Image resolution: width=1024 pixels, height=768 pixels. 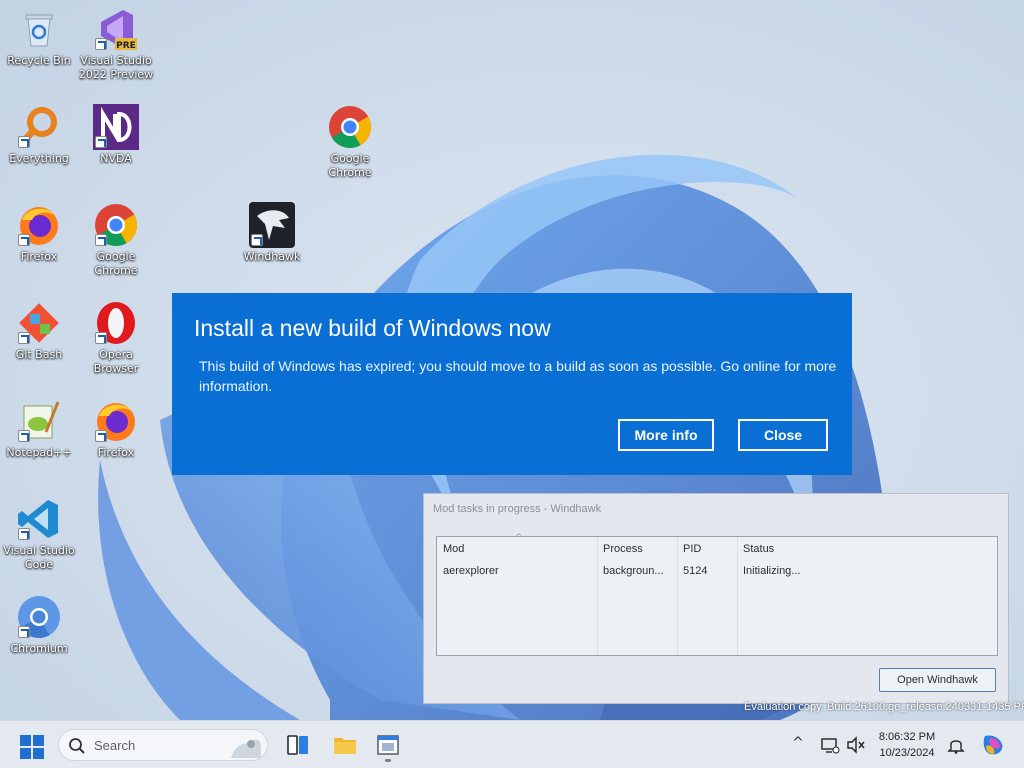 What do you see at coordinates (517, 509) in the screenshot?
I see `window-title: Mod tasks in progress - Windhawk` at bounding box center [517, 509].